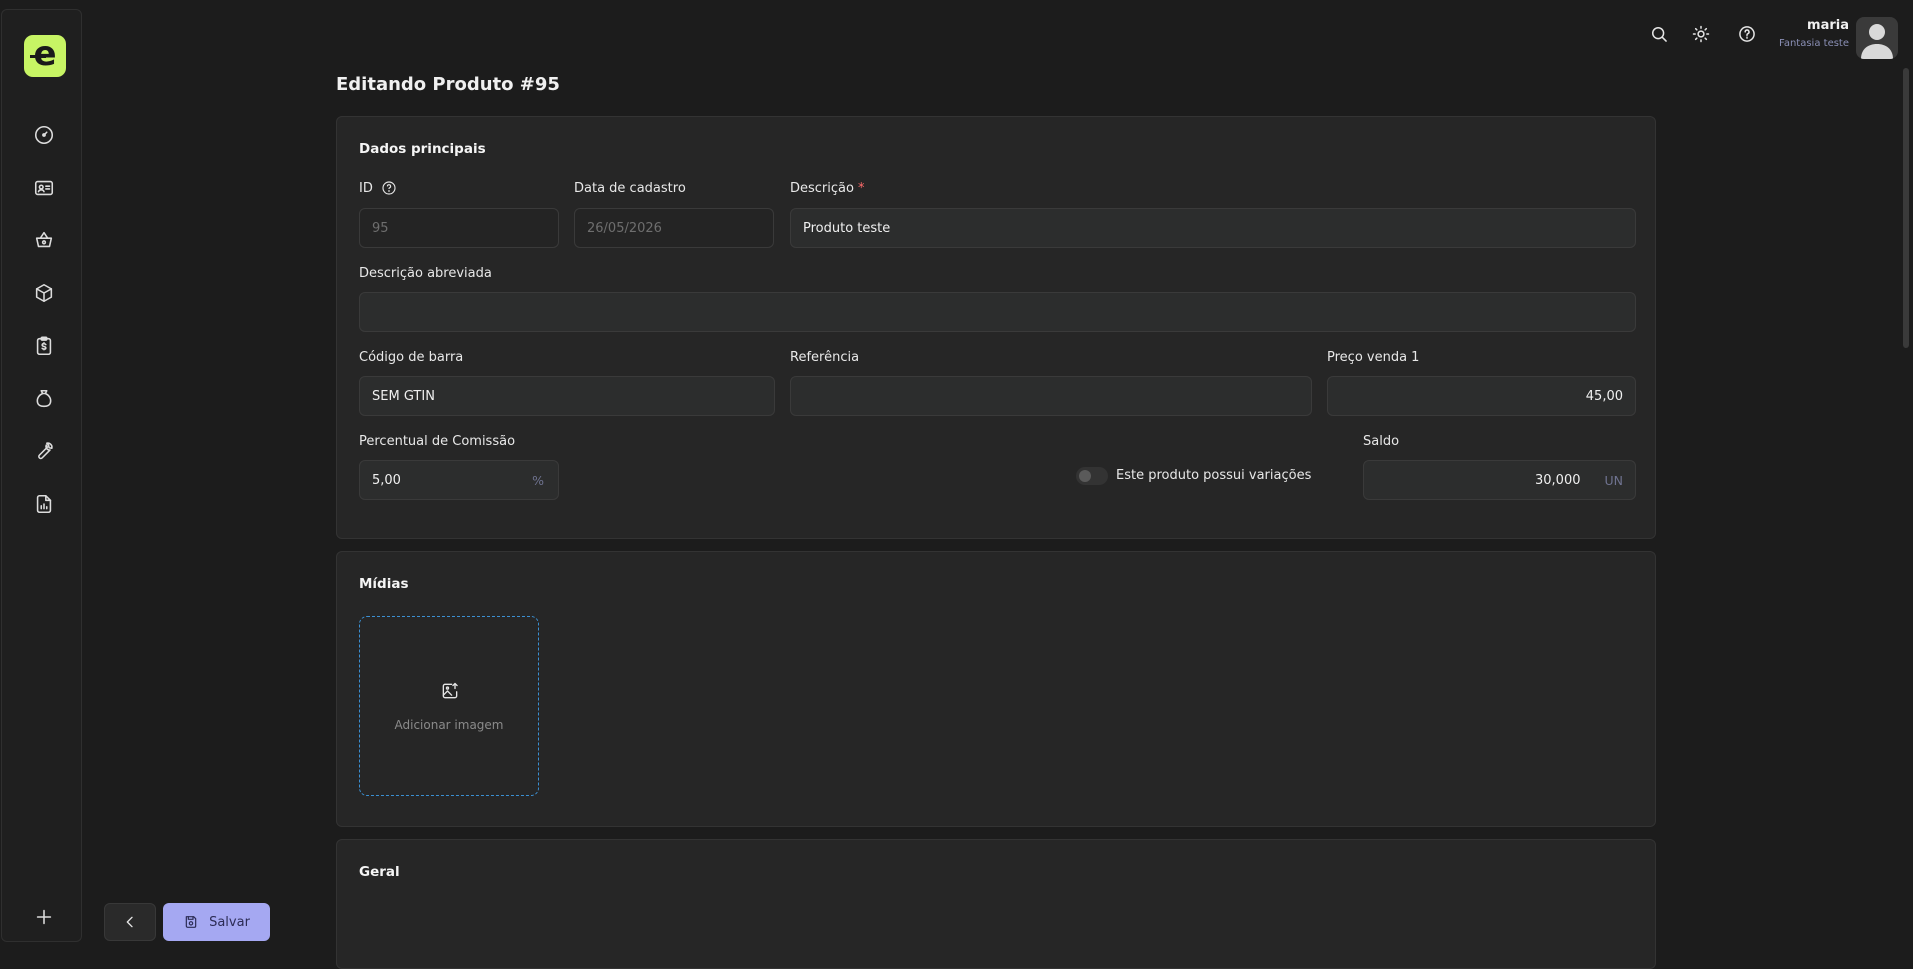  What do you see at coordinates (44, 135) in the screenshot?
I see `dashboard-icon` at bounding box center [44, 135].